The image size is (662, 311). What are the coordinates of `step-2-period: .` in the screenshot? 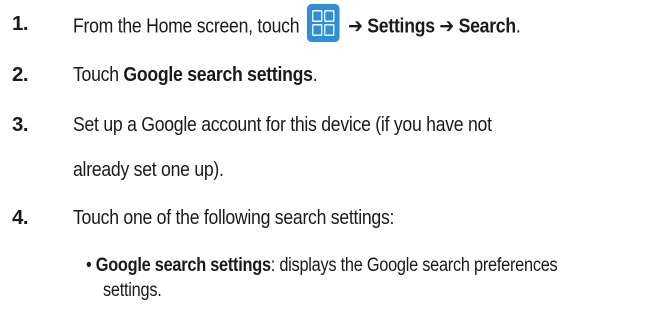 It's located at (315, 74).